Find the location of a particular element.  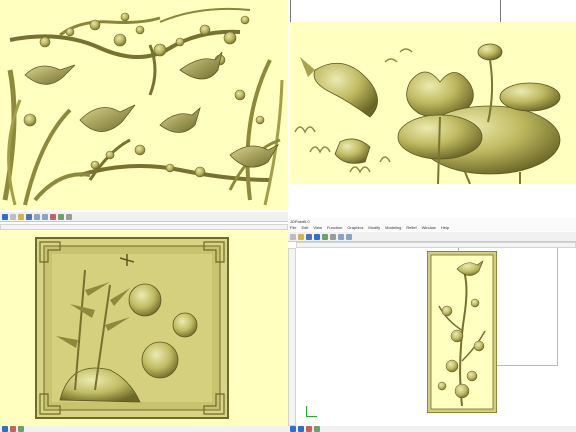

vertical-bird-flower-relief-image is located at coordinates (462, 332).